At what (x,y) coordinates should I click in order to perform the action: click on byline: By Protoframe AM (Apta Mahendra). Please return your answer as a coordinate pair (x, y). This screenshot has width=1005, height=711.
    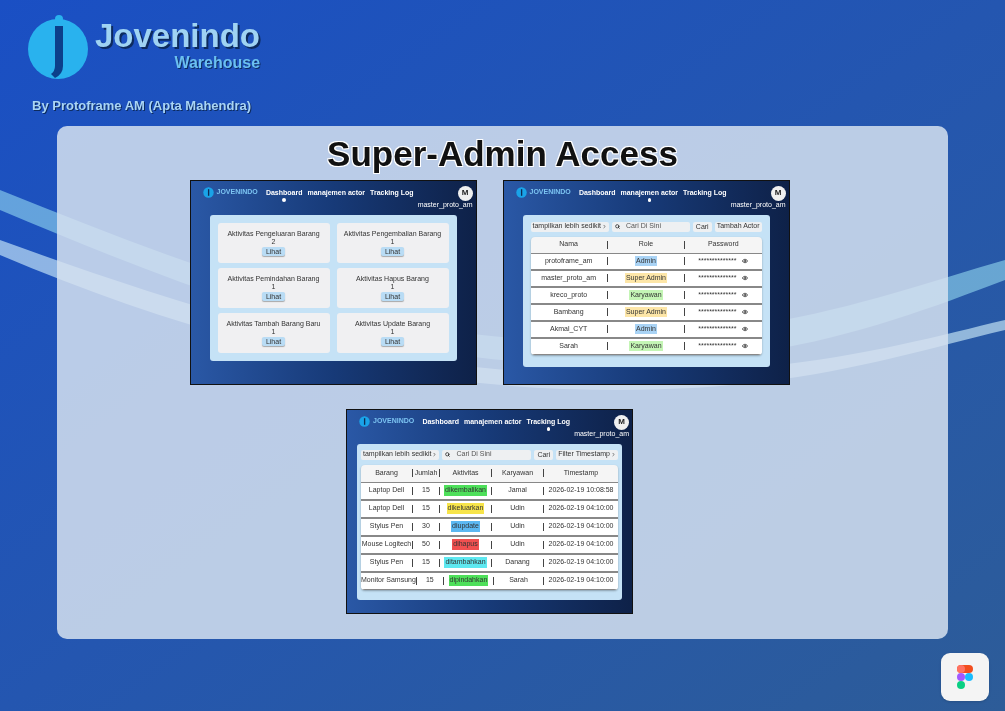
    Looking at the image, I should click on (142, 106).